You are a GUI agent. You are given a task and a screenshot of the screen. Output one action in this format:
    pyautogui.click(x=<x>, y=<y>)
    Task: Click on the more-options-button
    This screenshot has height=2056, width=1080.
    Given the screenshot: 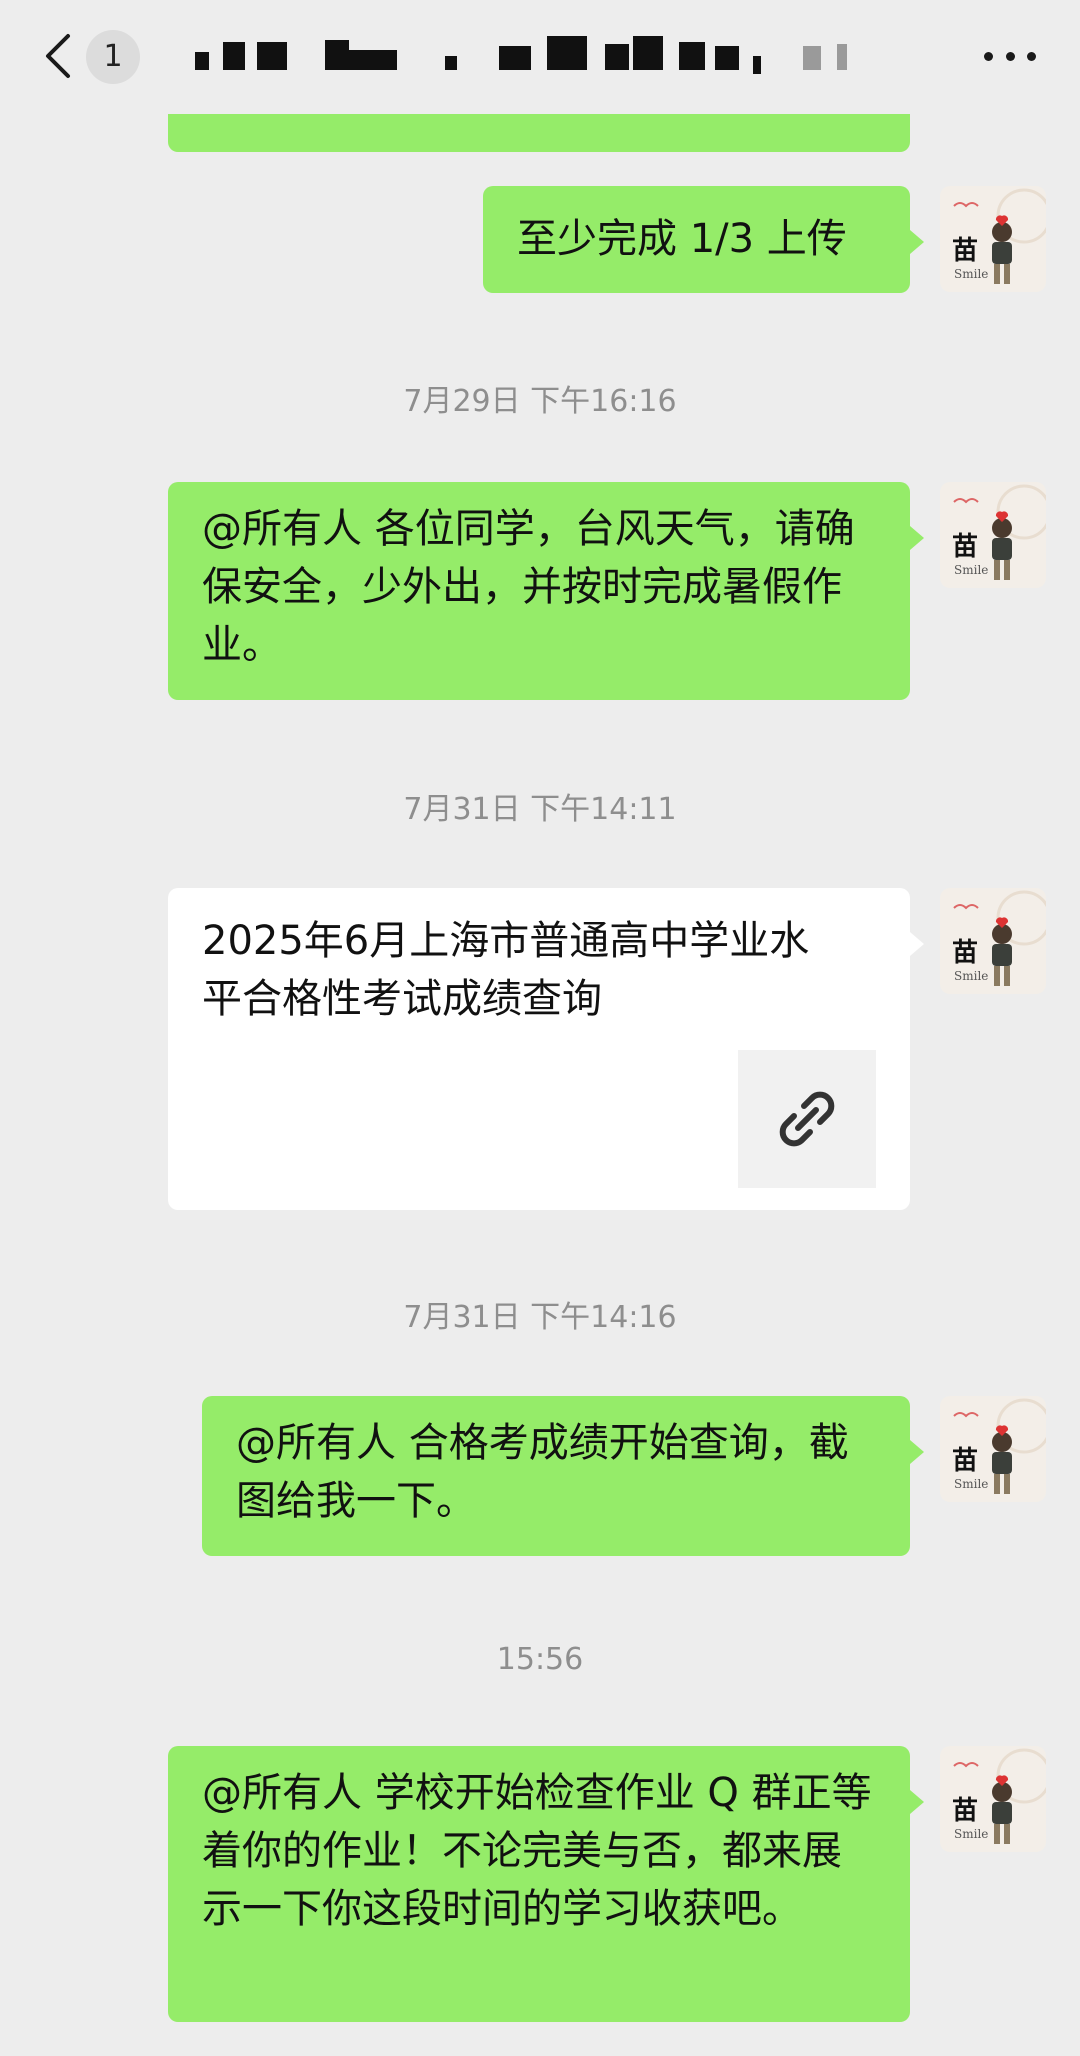 What is the action you would take?
    pyautogui.click(x=1010, y=56)
    